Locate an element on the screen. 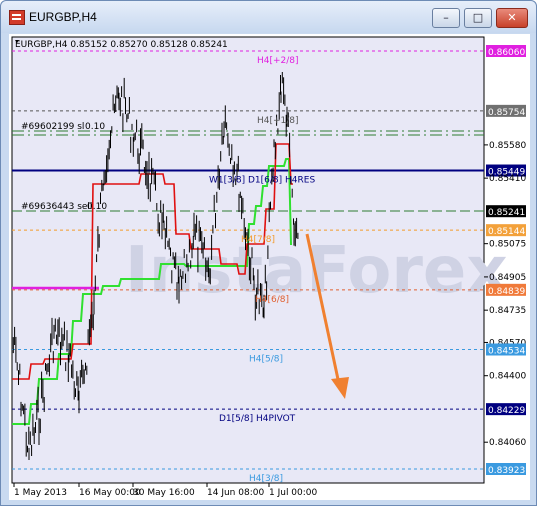  level-label: H4[+2/8] is located at coordinates (278, 61).